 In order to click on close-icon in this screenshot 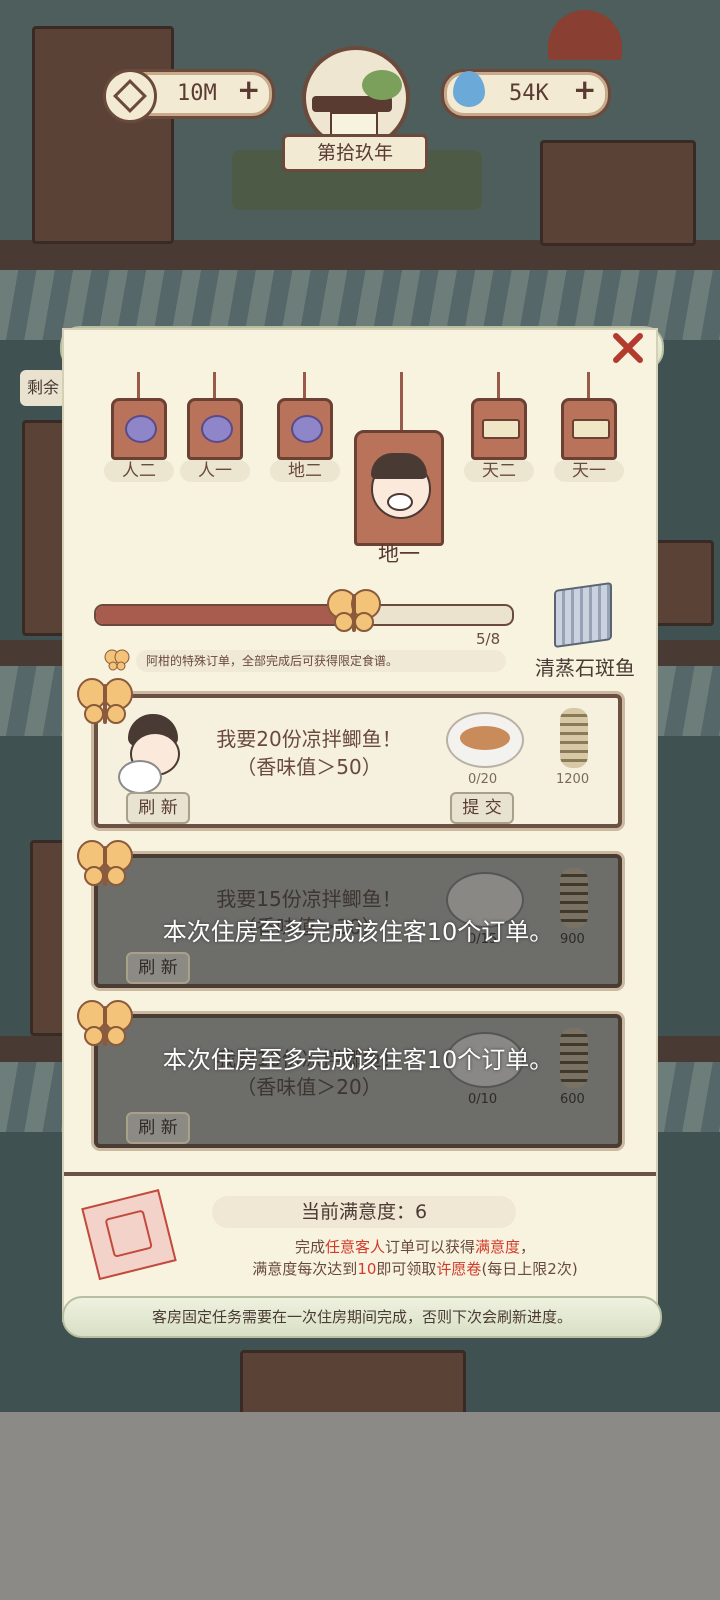, I will do `click(628, 348)`.